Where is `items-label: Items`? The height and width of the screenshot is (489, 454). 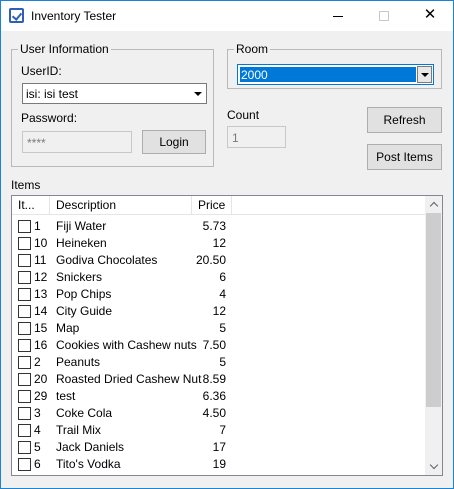 items-label: Items is located at coordinates (26, 185).